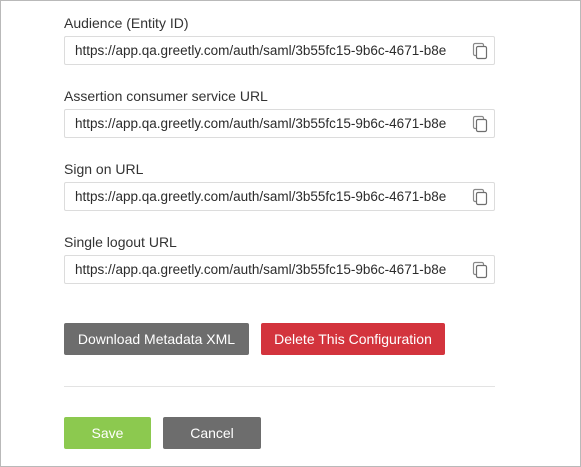 The height and width of the screenshot is (467, 581). What do you see at coordinates (126, 23) in the screenshot?
I see `audience-label: Audience (Entity ID)` at bounding box center [126, 23].